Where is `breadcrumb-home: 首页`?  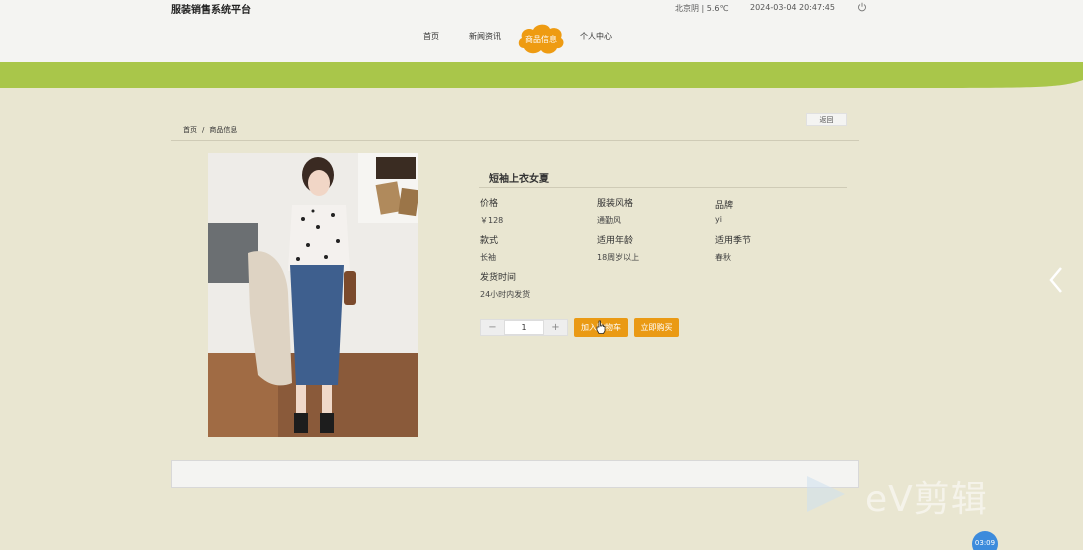 breadcrumb-home: 首页 is located at coordinates (190, 130).